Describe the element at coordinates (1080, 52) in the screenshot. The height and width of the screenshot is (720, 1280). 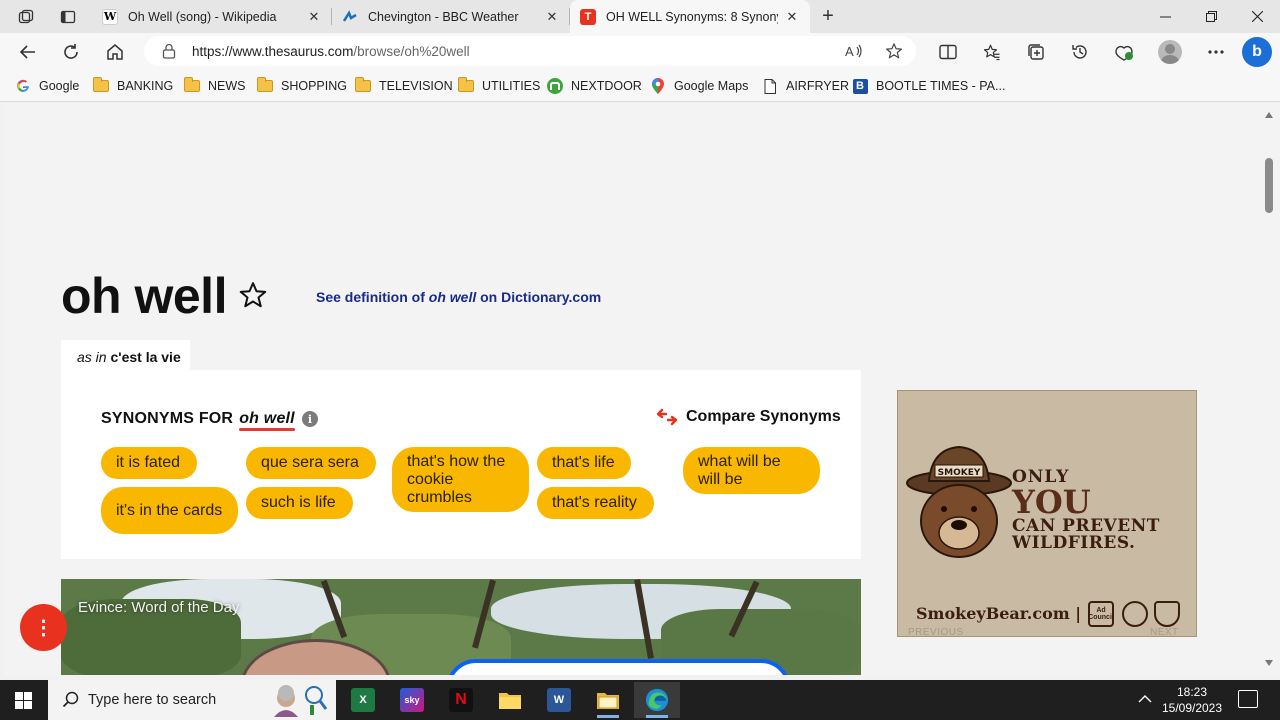
I see `history-icon` at that location.